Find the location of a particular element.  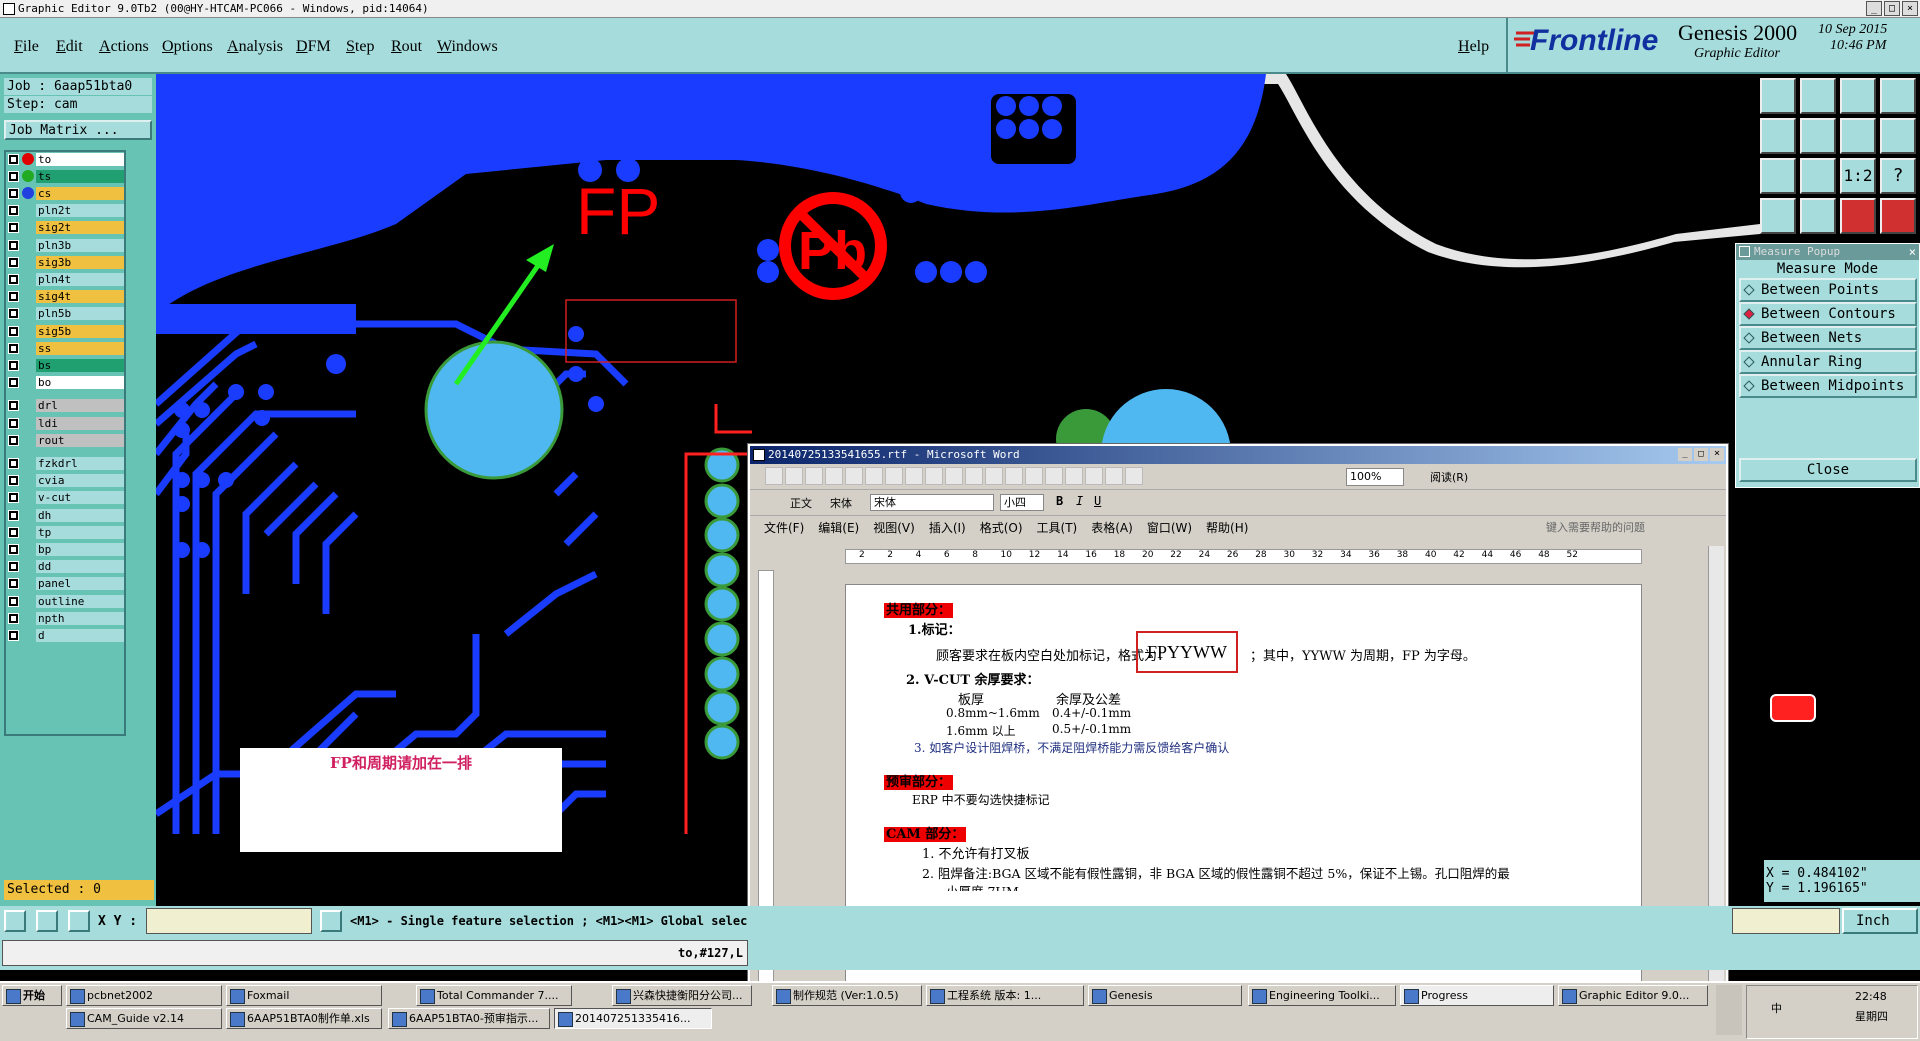

measure-mode-annular-ring: Annular Ring is located at coordinates (1828, 362).